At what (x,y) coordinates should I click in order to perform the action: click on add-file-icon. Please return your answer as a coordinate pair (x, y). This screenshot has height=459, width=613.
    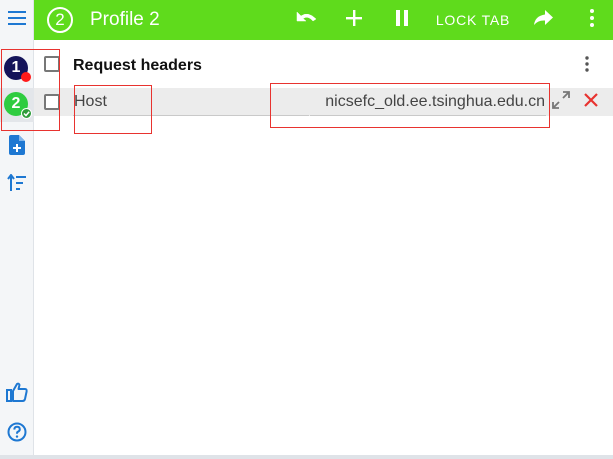
    Looking at the image, I should click on (17, 147).